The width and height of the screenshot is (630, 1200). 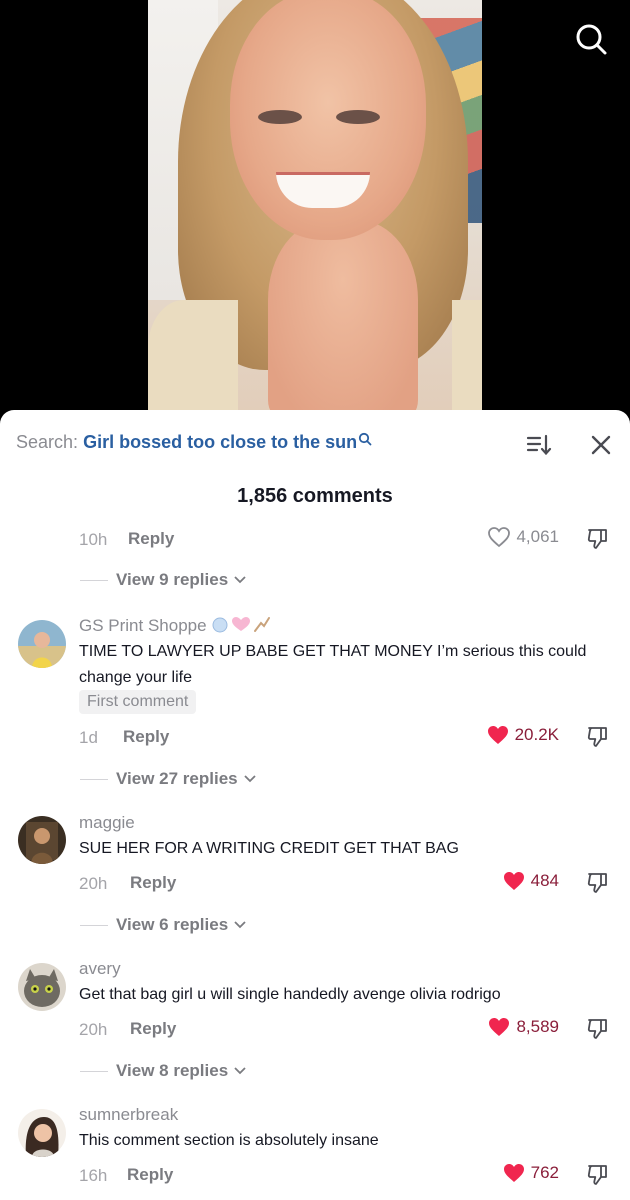 What do you see at coordinates (241, 625) in the screenshot?
I see `emoji-decorations-icon` at bounding box center [241, 625].